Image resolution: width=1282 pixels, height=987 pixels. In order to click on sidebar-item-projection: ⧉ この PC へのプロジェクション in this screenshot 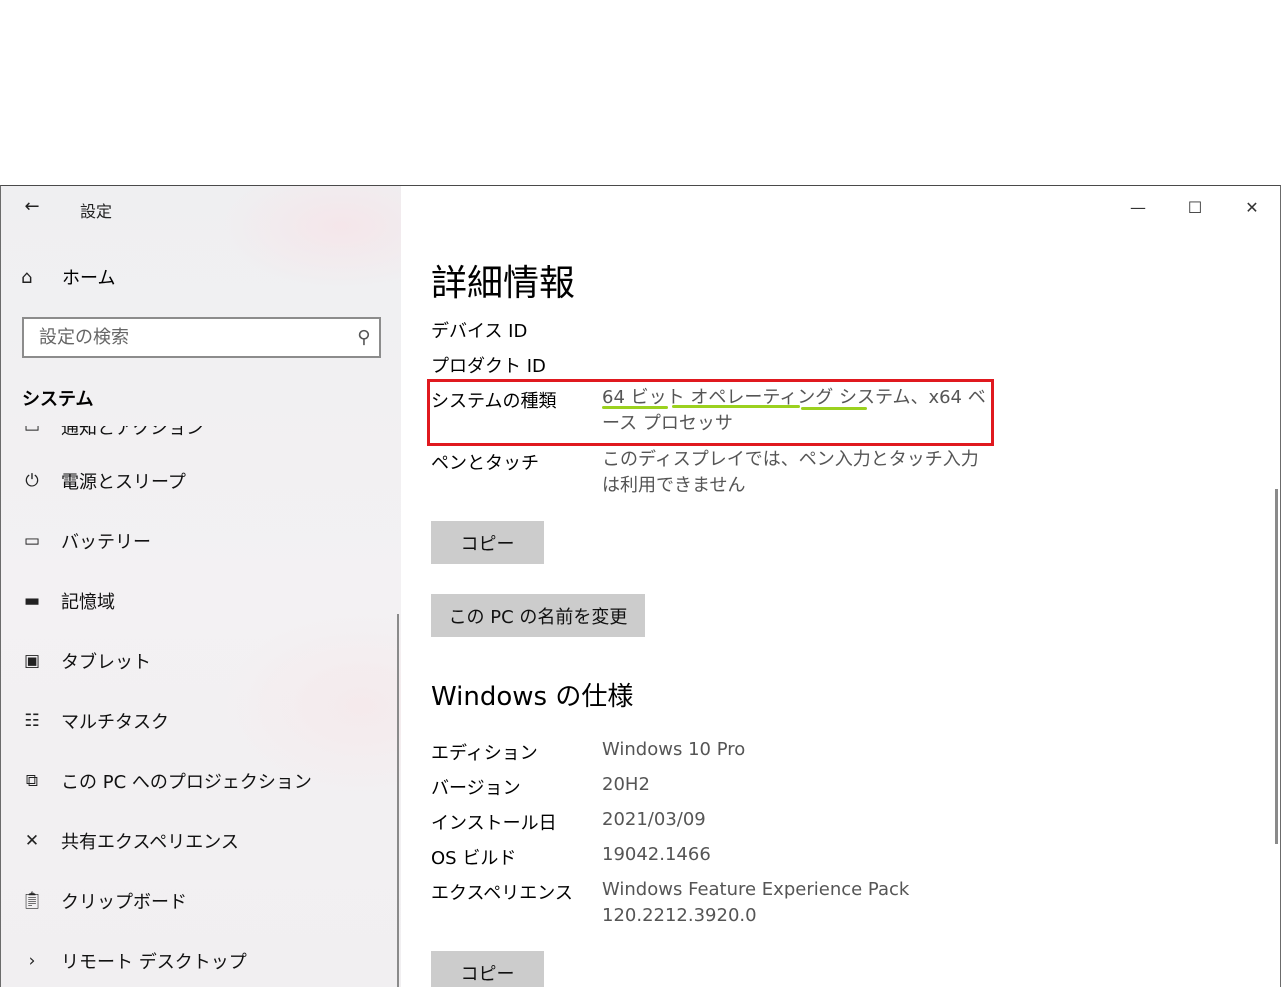, I will do `click(166, 781)`.